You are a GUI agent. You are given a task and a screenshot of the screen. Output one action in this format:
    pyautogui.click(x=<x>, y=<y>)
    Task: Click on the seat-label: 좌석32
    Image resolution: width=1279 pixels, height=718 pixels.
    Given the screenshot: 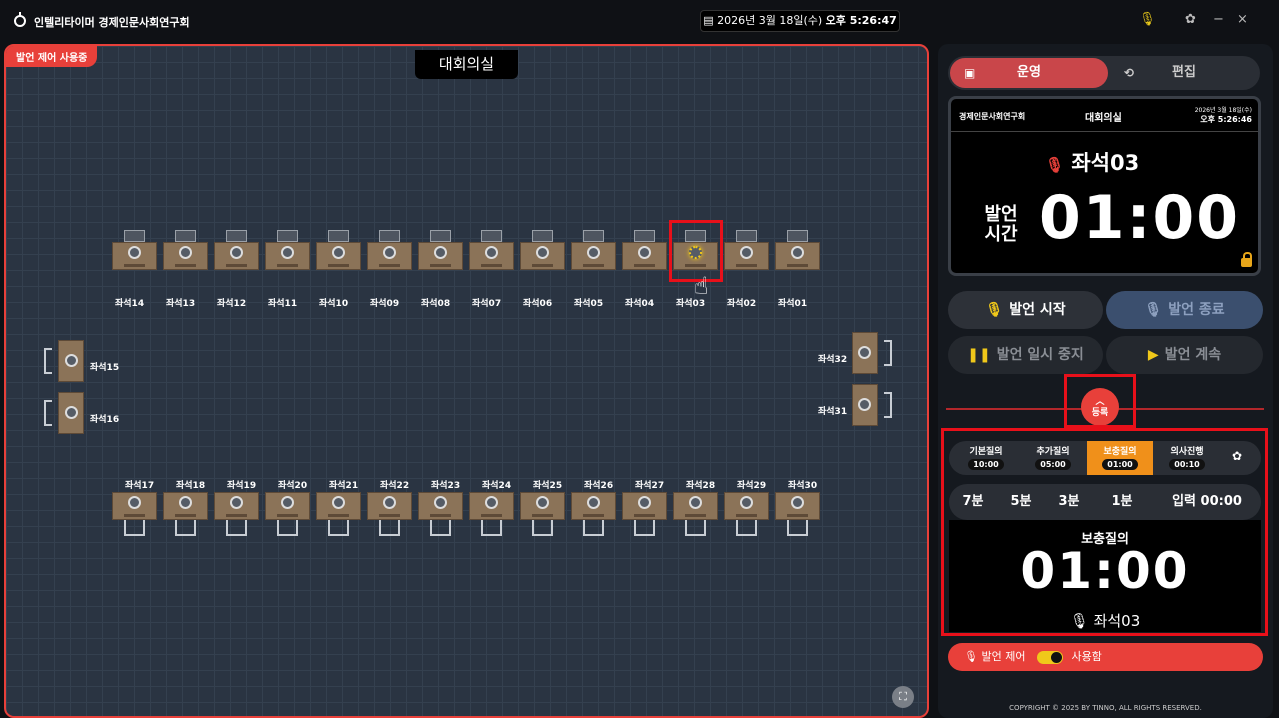 What is the action you would take?
    pyautogui.click(x=833, y=360)
    